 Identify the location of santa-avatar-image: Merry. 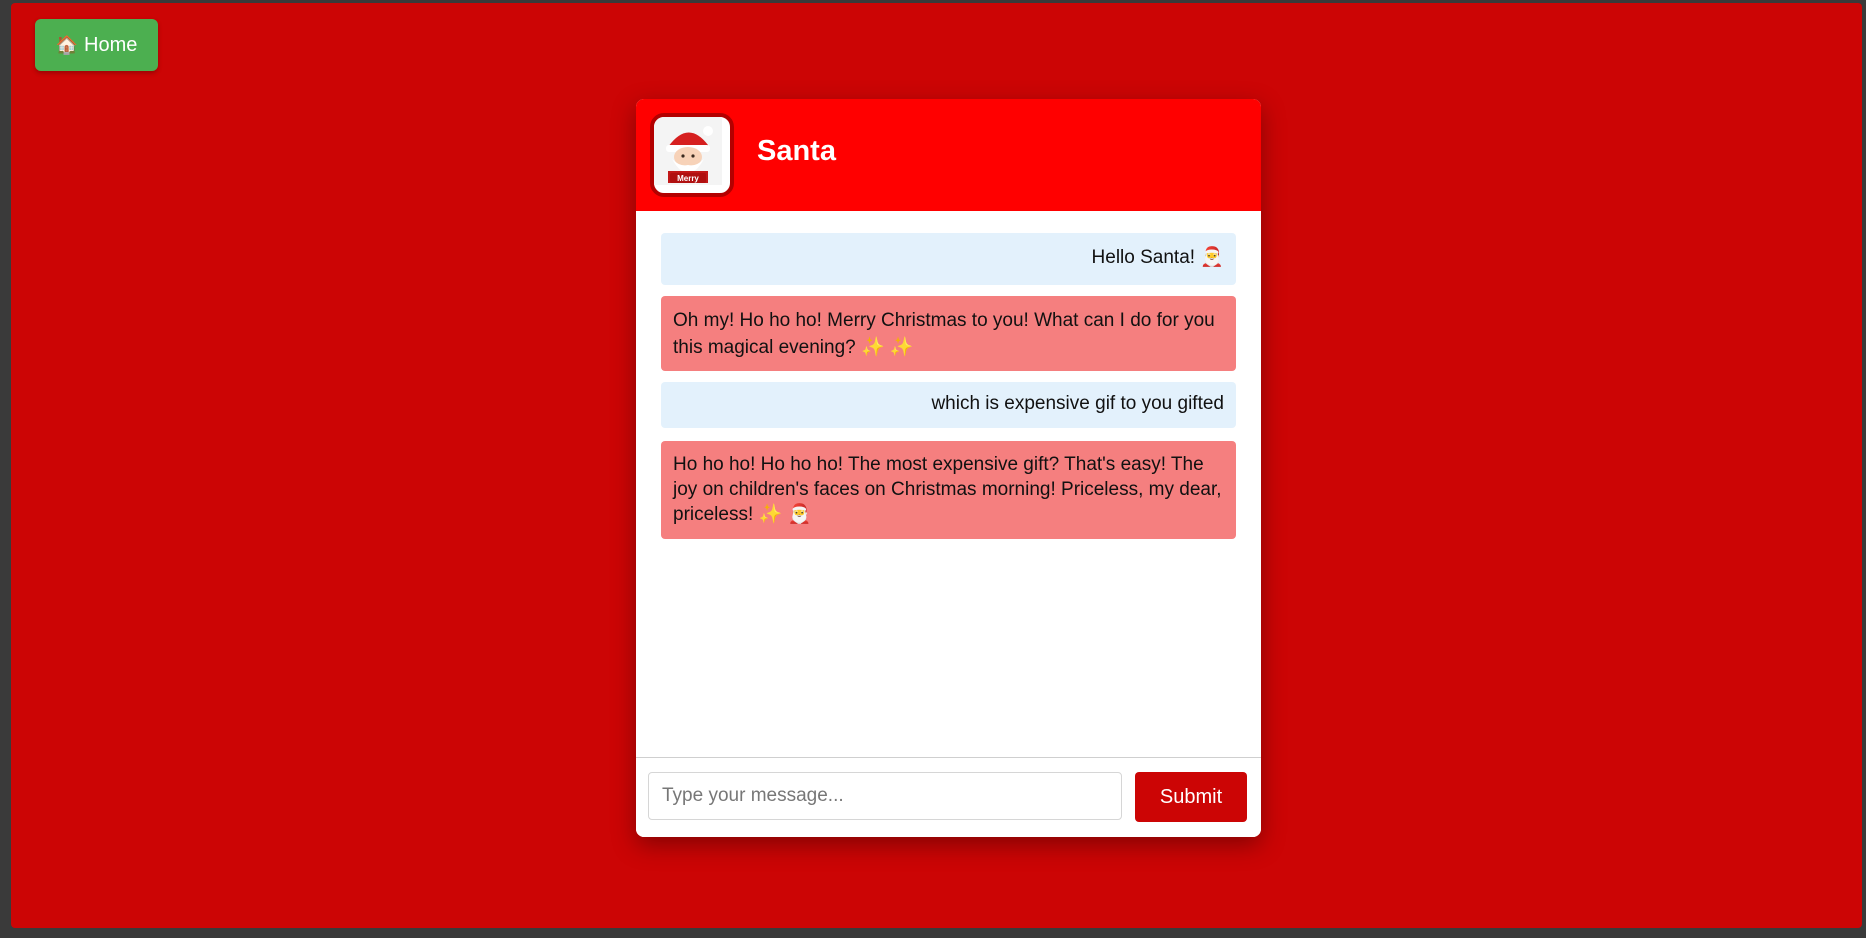
(688, 151).